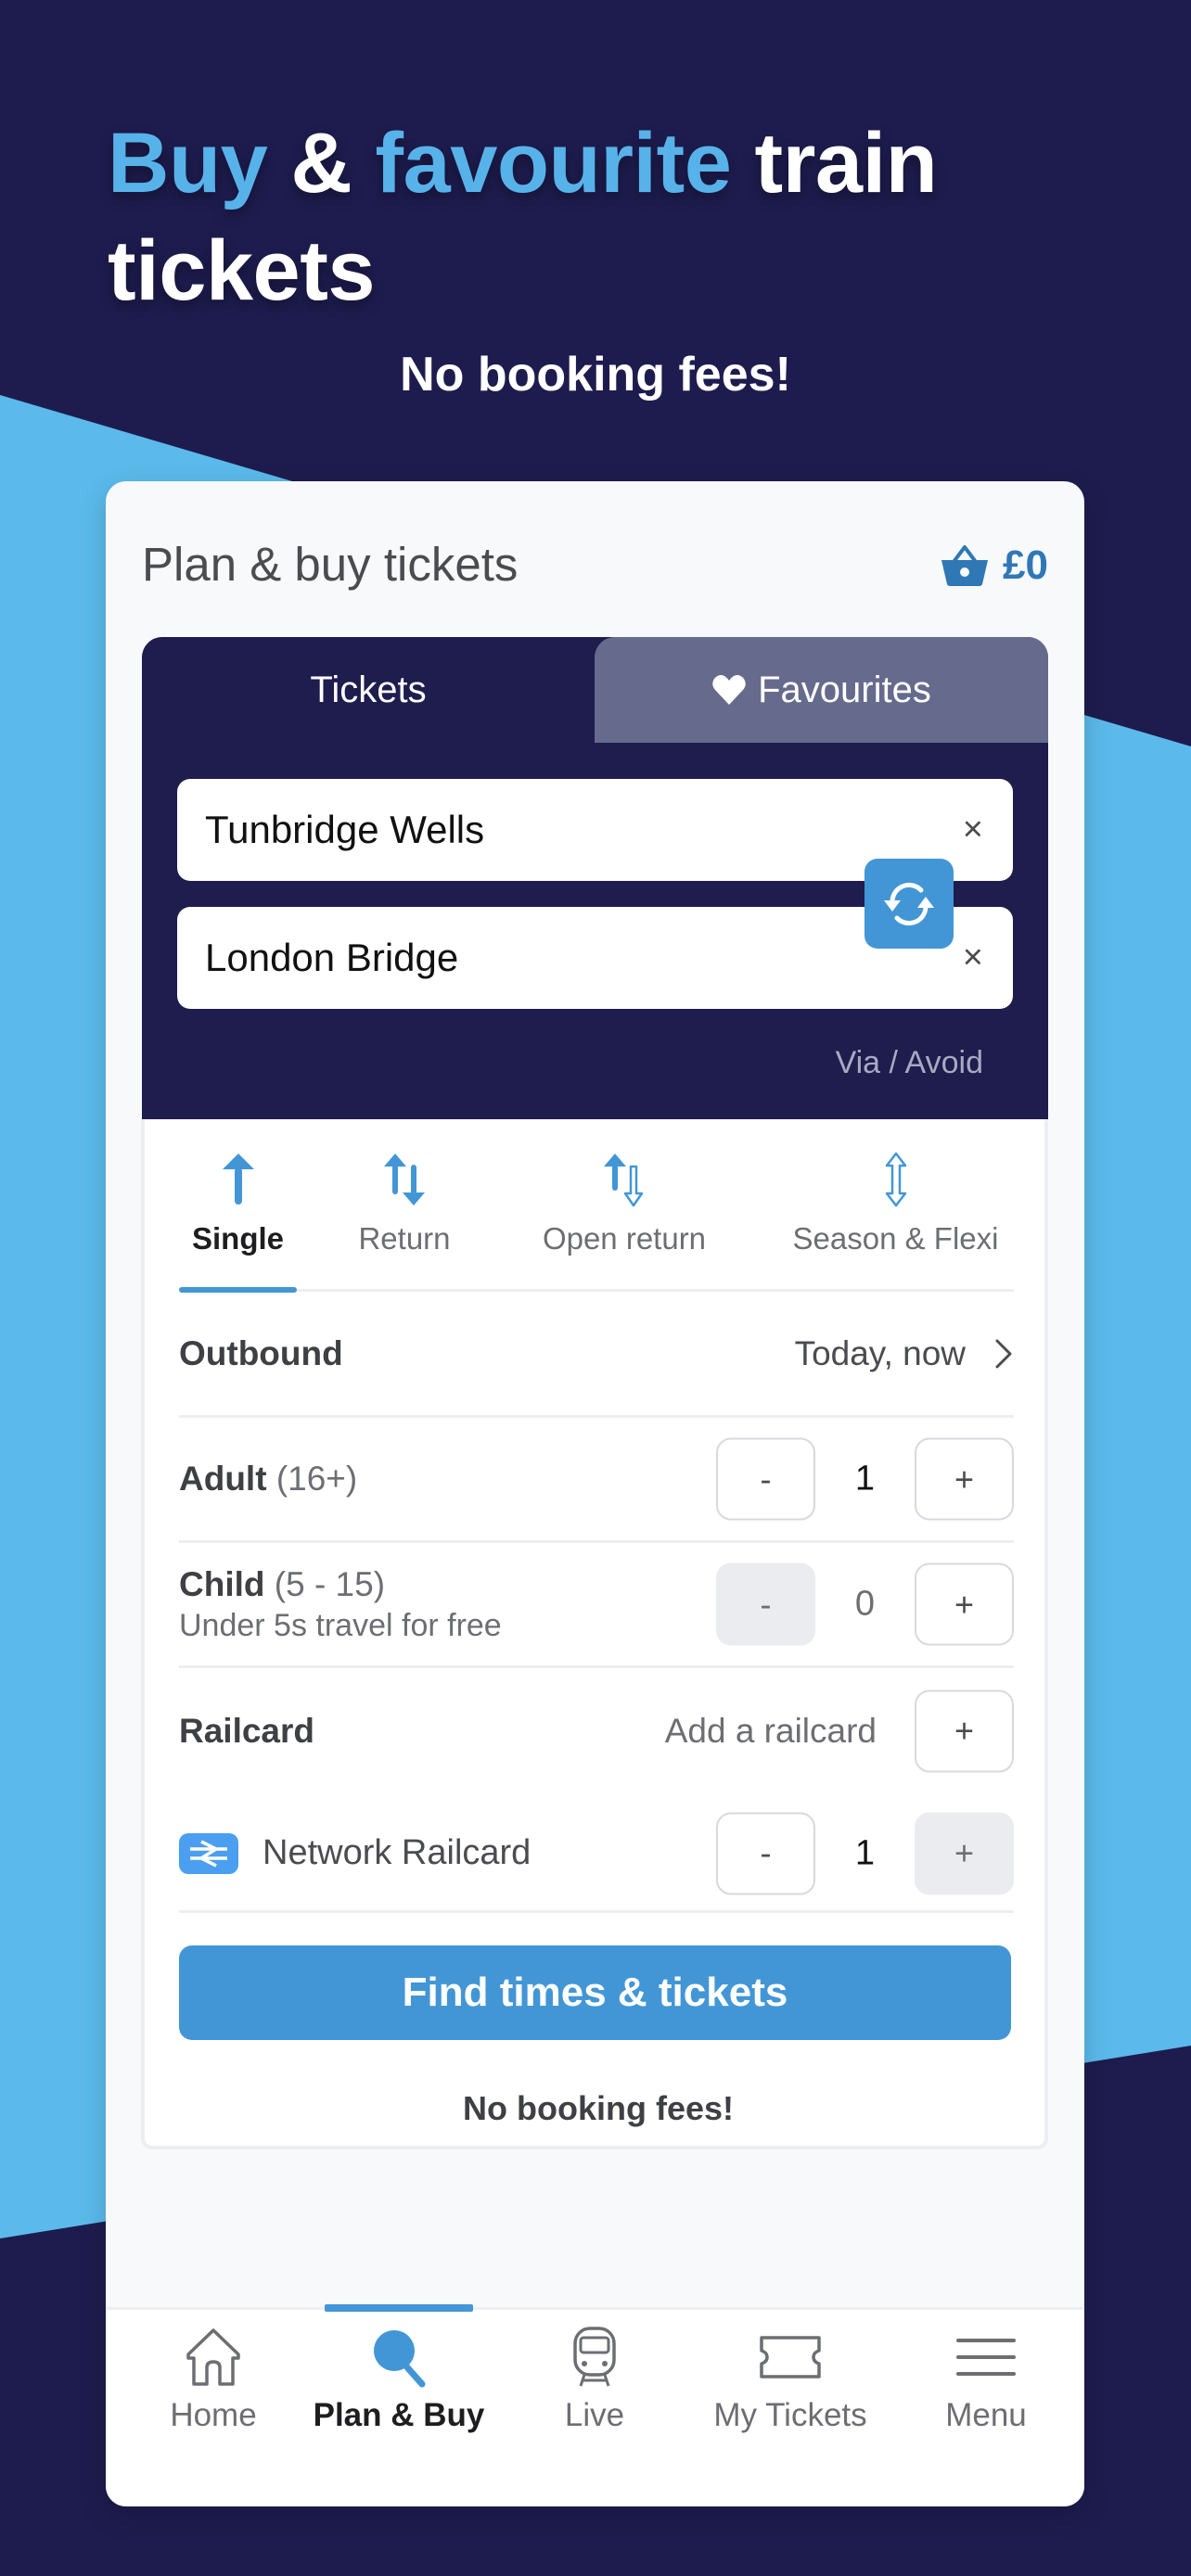 This screenshot has height=2576, width=1191. I want to click on tab-tickets-label: Tickets, so click(368, 689).